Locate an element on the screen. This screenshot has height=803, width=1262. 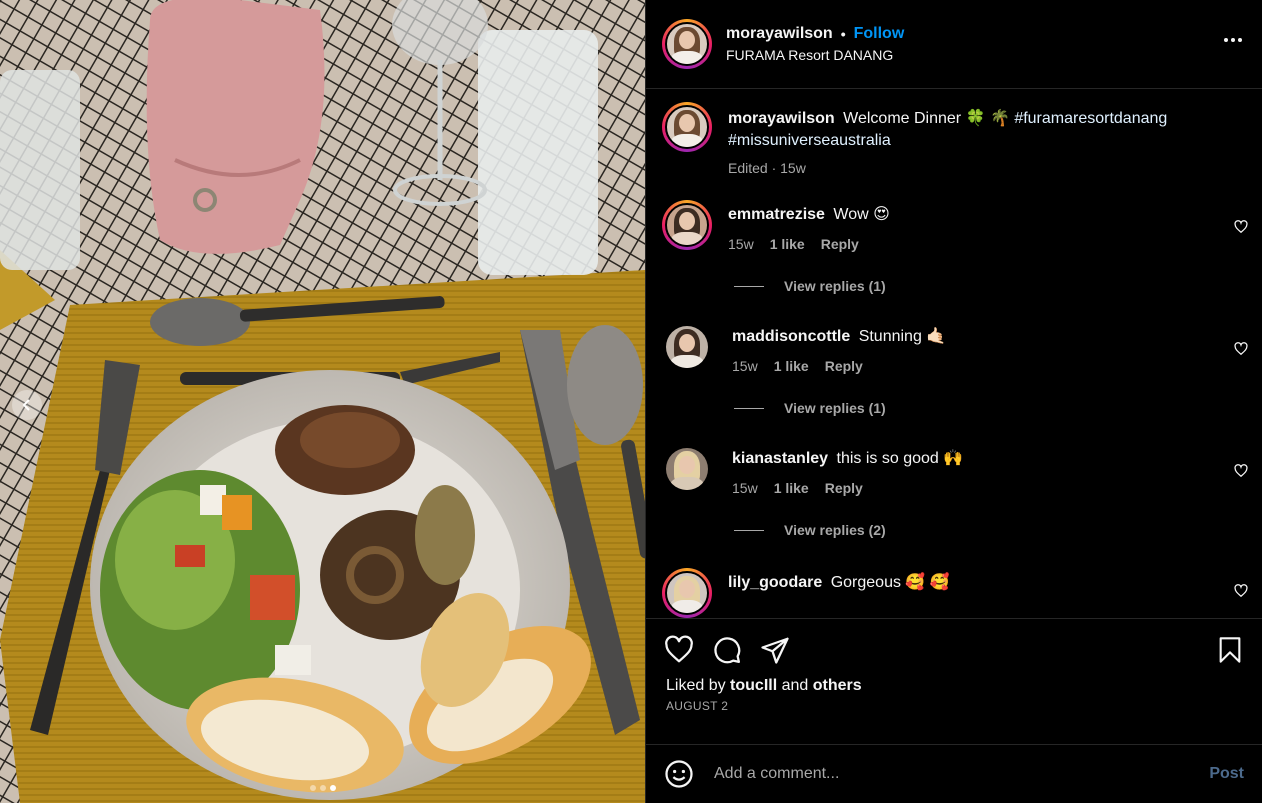
comment-username: kianastanley is located at coordinates (780, 458).